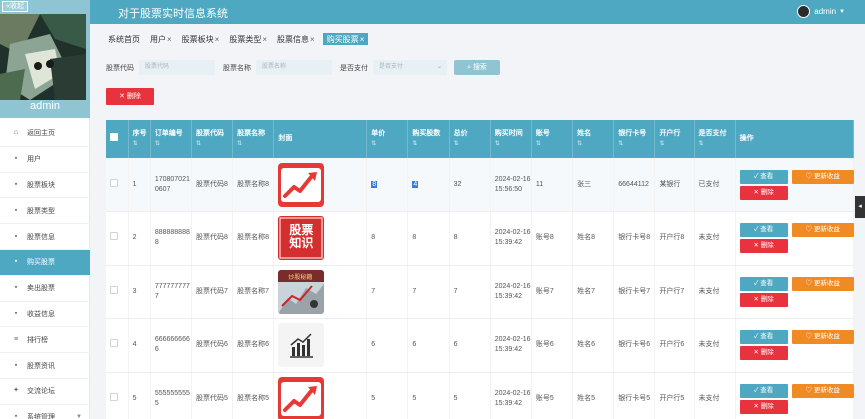 Image resolution: width=865 pixels, height=419 pixels. I want to click on sidebar-item-user: ▪ 用户, so click(45, 160).